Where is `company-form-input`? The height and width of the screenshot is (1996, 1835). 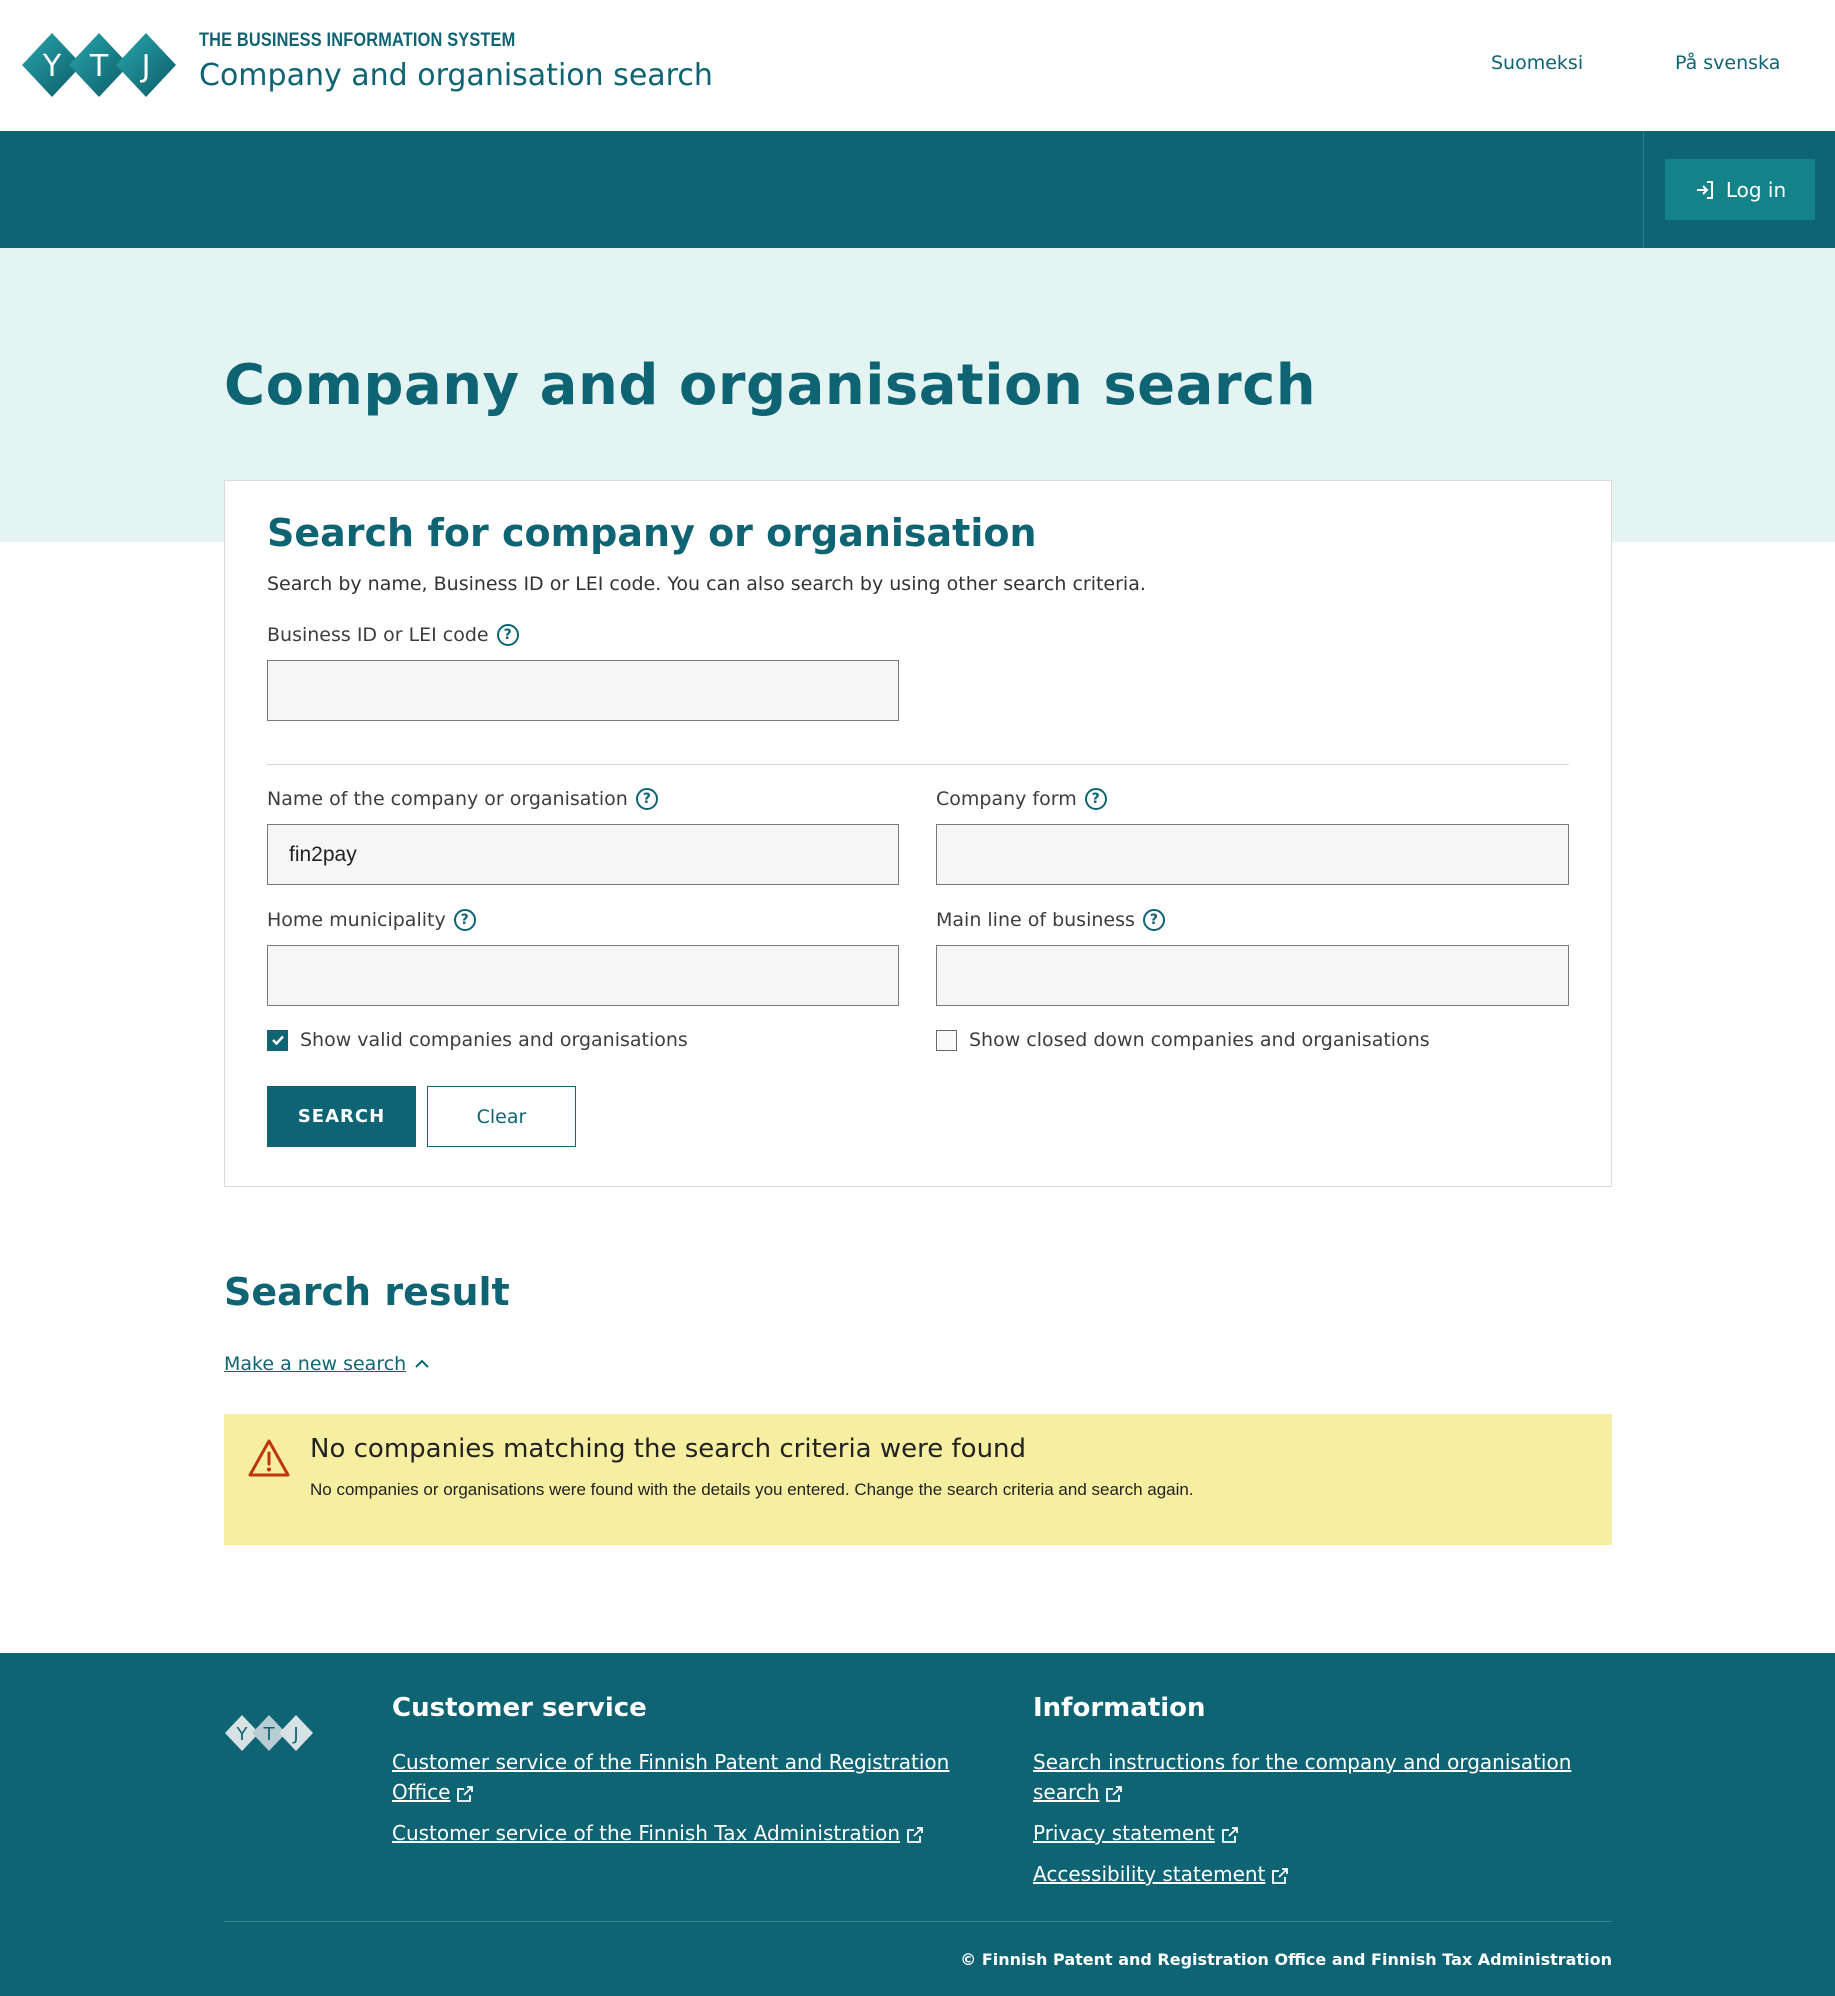
company-form-input is located at coordinates (1252, 854).